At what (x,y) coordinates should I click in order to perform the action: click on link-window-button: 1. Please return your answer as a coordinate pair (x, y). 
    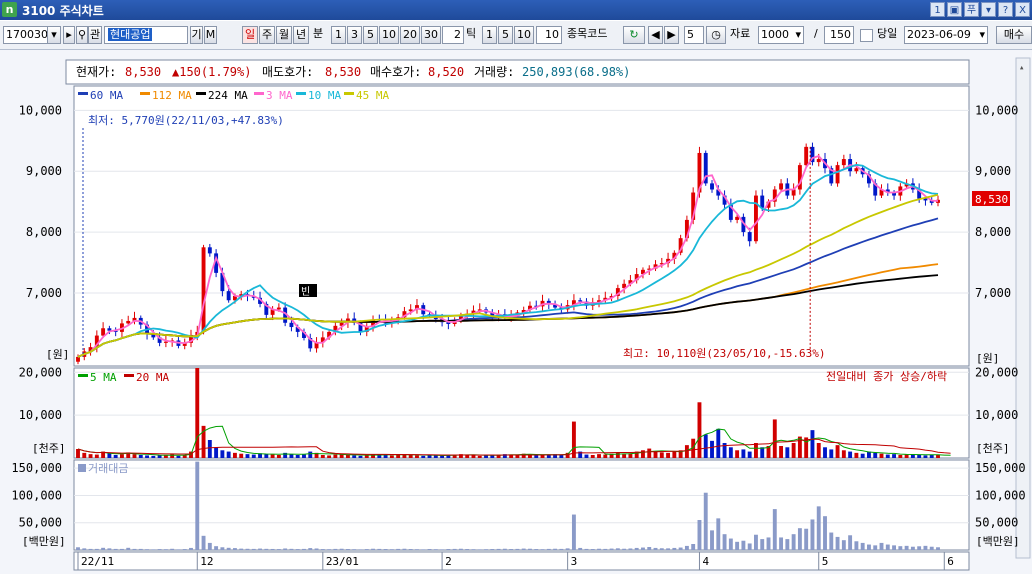
    Looking at the image, I should click on (937, 9).